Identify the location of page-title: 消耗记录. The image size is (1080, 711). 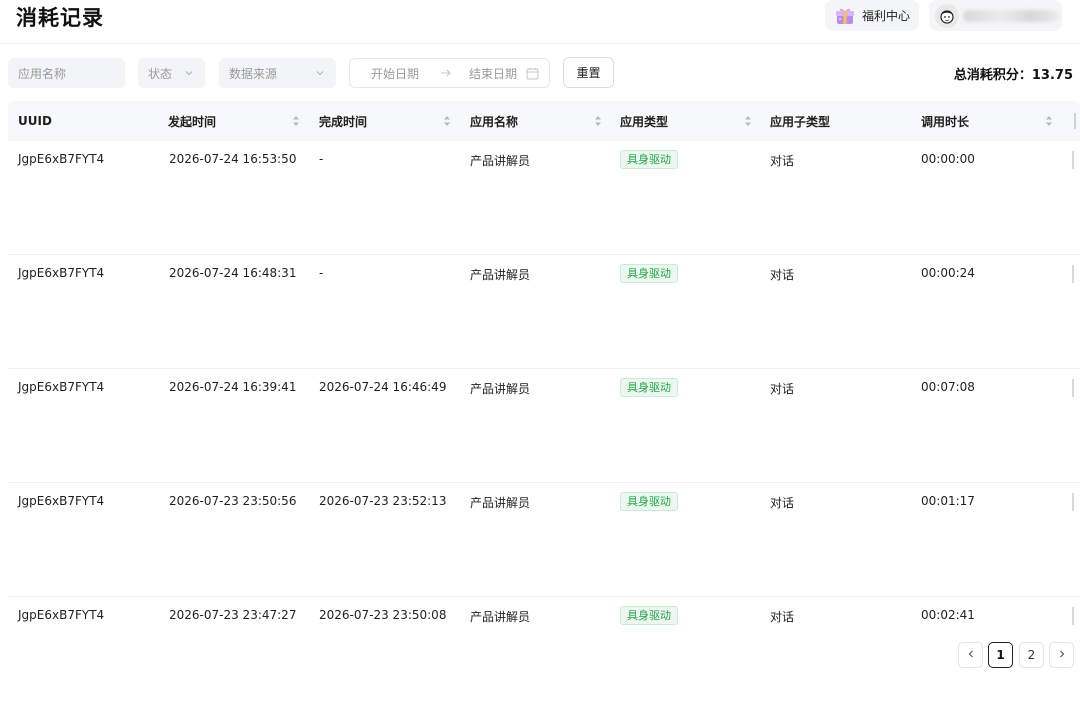
(60, 18).